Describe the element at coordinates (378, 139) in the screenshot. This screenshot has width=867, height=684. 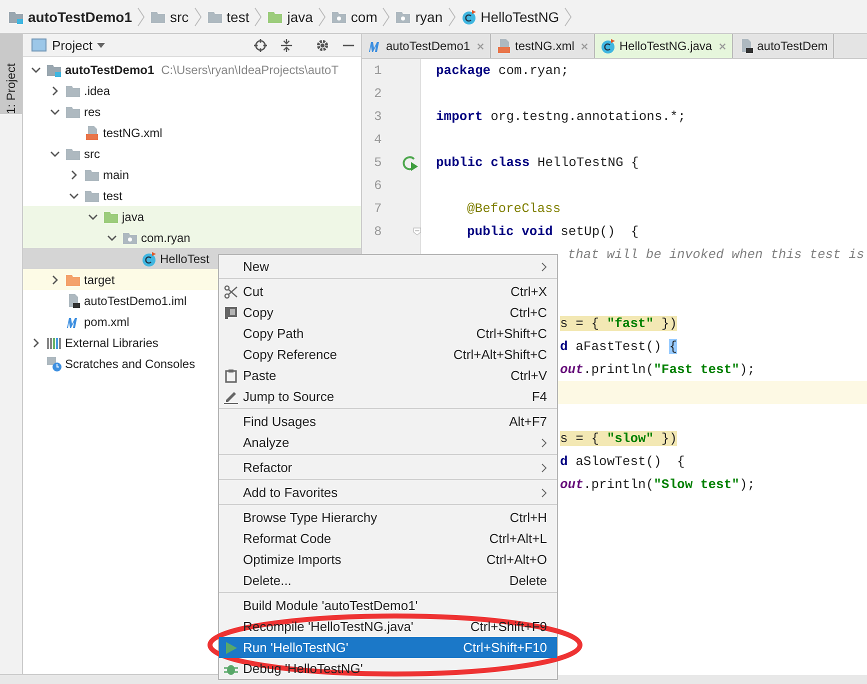
I see `line-number: 4` at that location.